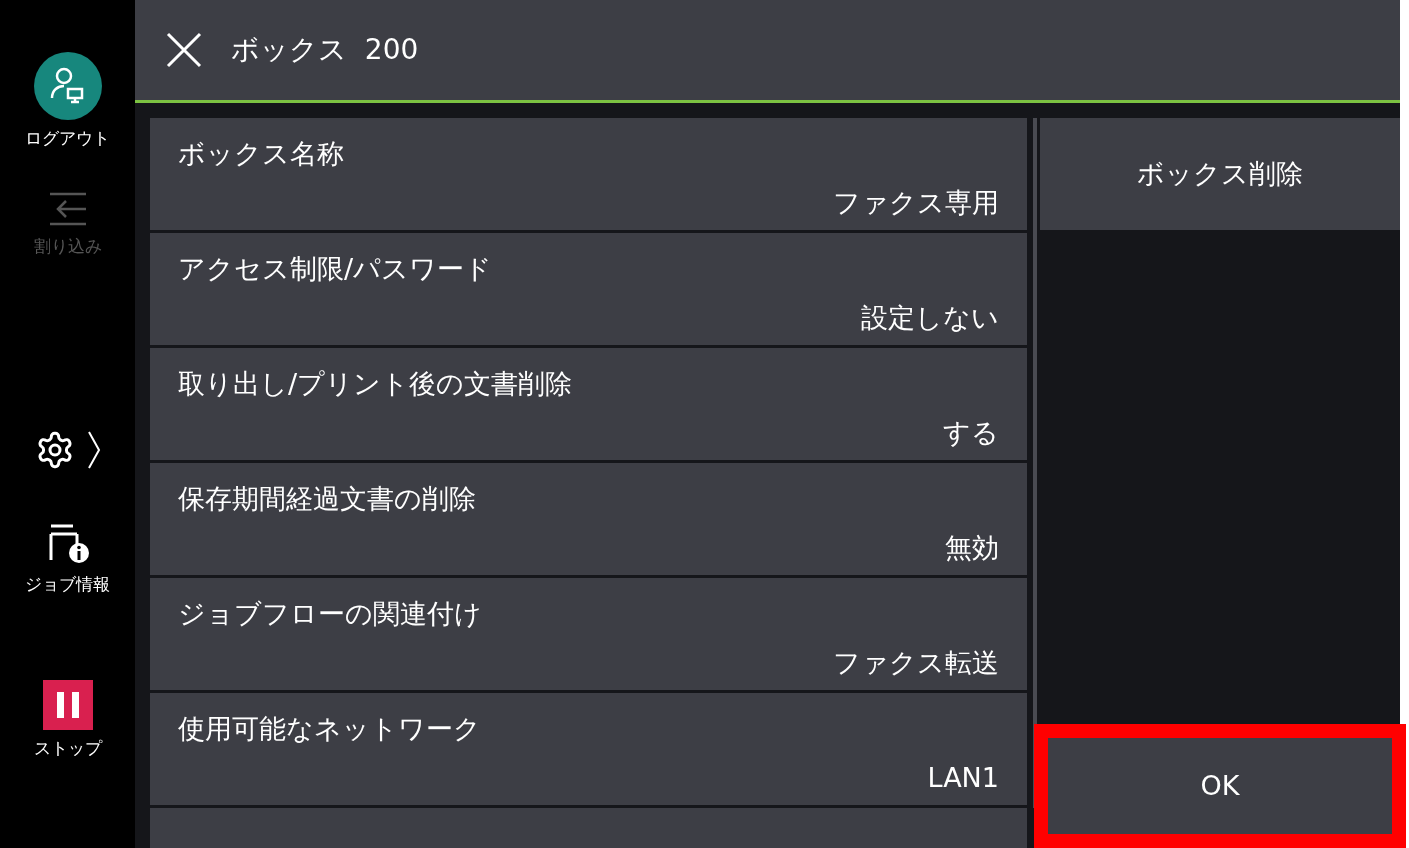 This screenshot has width=1409, height=848. I want to click on setting-value: LAN1, so click(963, 777).